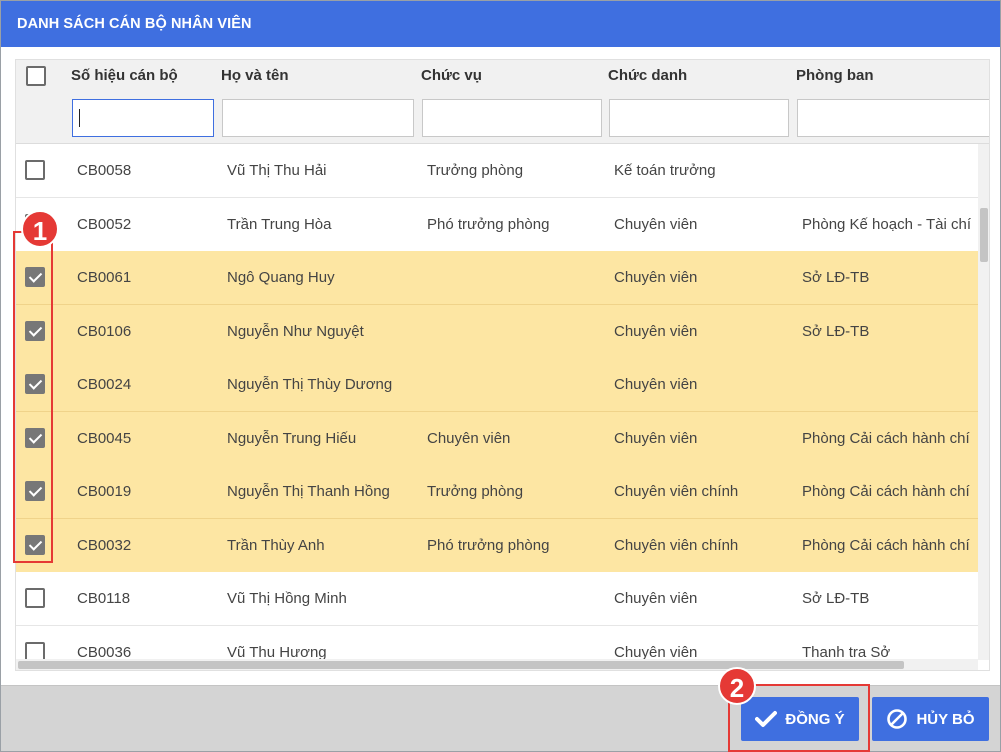 Image resolution: width=1001 pixels, height=752 pixels. I want to click on cell-code: CB0106, so click(104, 331).